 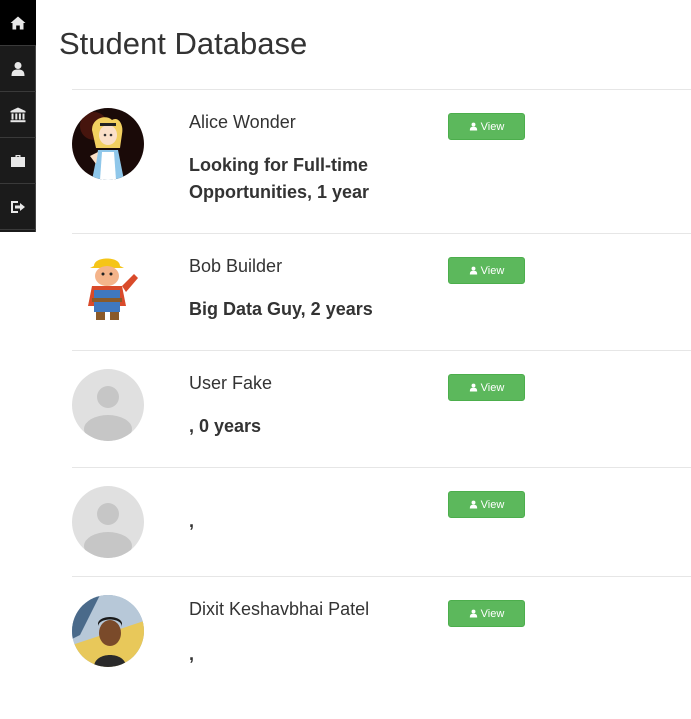 I want to click on student-row: Bob Builder Big Data Guy, 2 years View, so click(x=381, y=291).